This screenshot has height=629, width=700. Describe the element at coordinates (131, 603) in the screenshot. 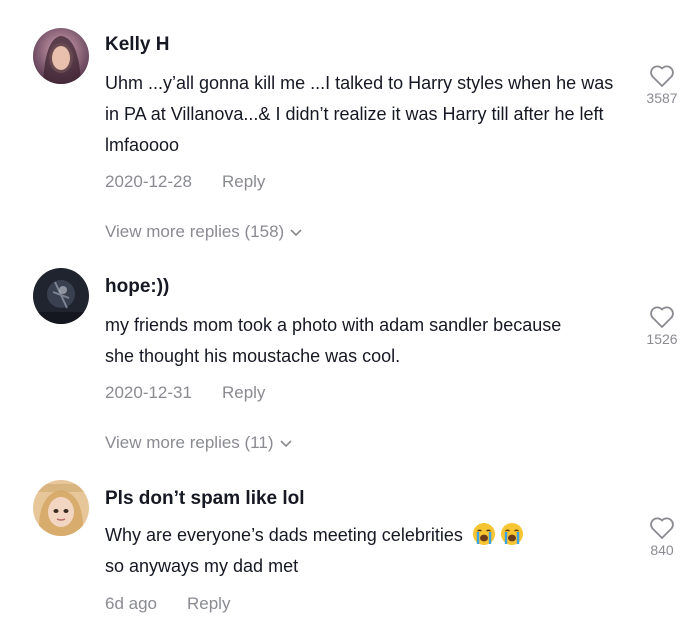

I see `comment-date: 6d ago` at that location.